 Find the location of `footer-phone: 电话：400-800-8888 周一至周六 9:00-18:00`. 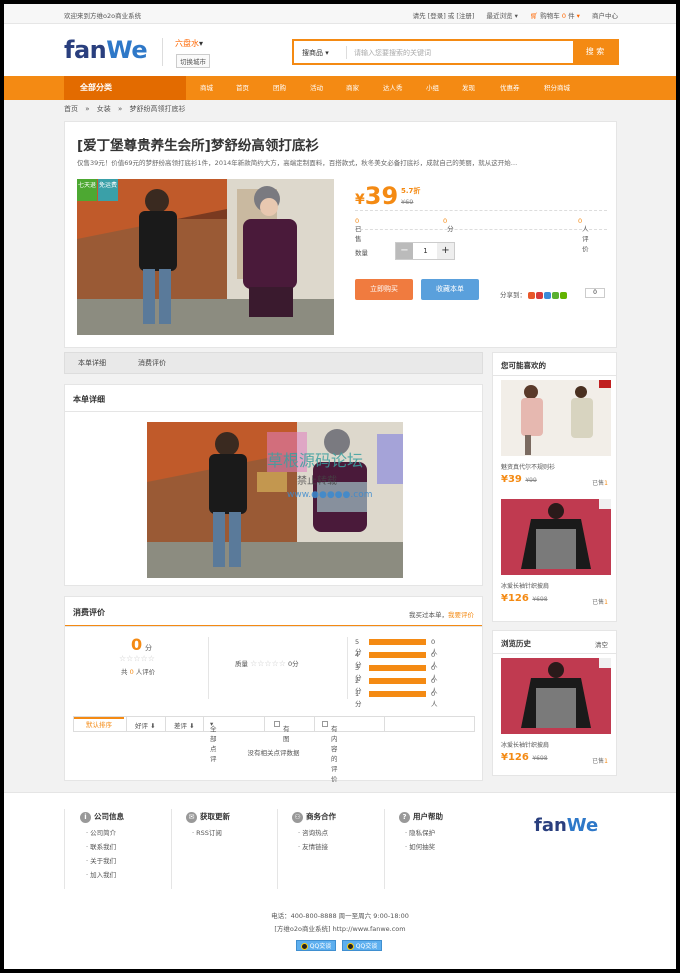

footer-phone: 电话：400-800-8888 周一至周六 9:00-18:00 is located at coordinates (340, 916).